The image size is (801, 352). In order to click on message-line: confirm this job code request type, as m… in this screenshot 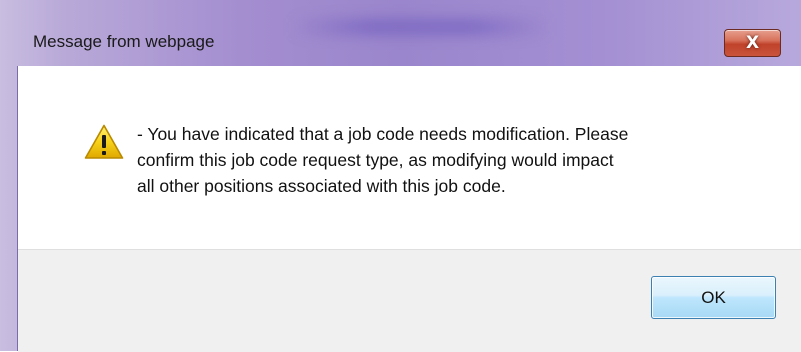, I will do `click(375, 160)`.